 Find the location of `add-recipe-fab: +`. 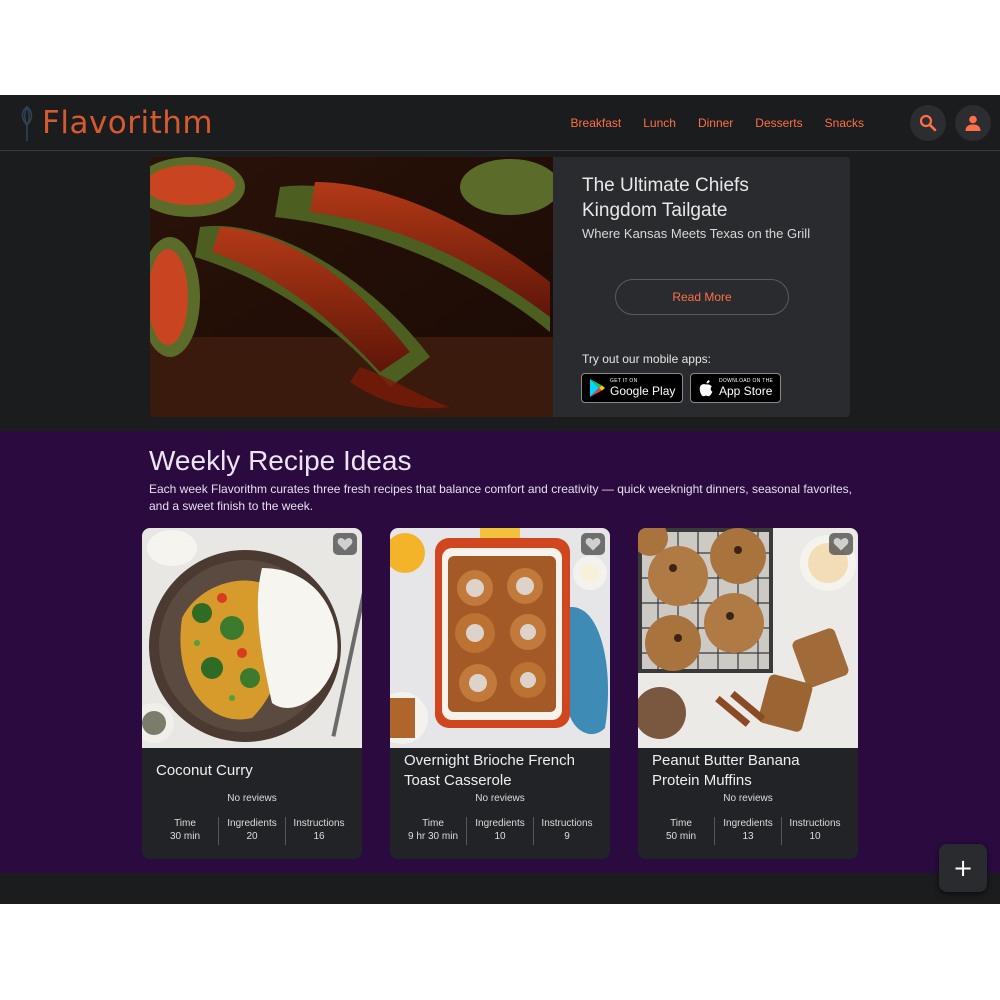

add-recipe-fab: + is located at coordinates (963, 868).